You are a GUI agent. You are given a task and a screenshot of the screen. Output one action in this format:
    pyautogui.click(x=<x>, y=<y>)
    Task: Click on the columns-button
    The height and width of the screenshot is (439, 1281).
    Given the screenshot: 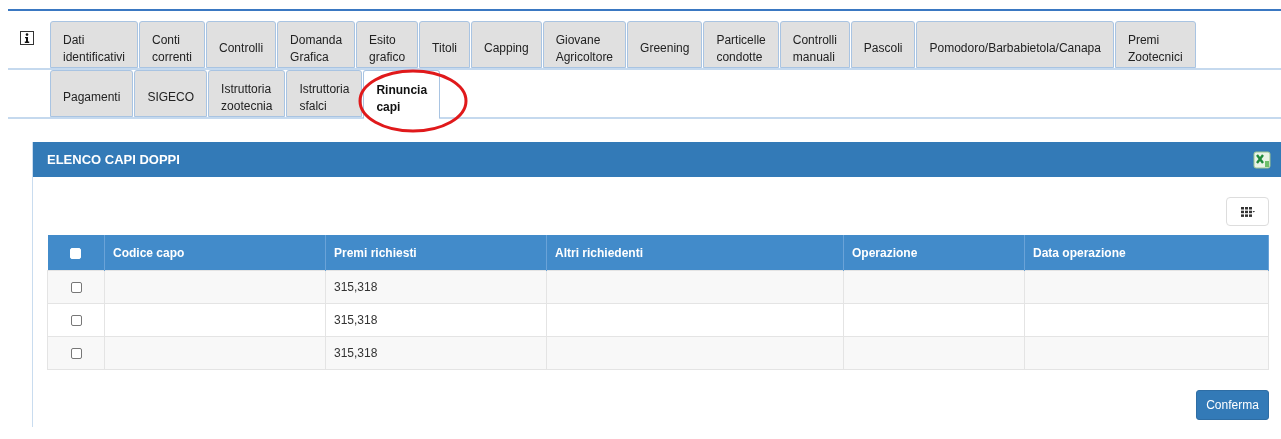 What is the action you would take?
    pyautogui.click(x=1247, y=211)
    